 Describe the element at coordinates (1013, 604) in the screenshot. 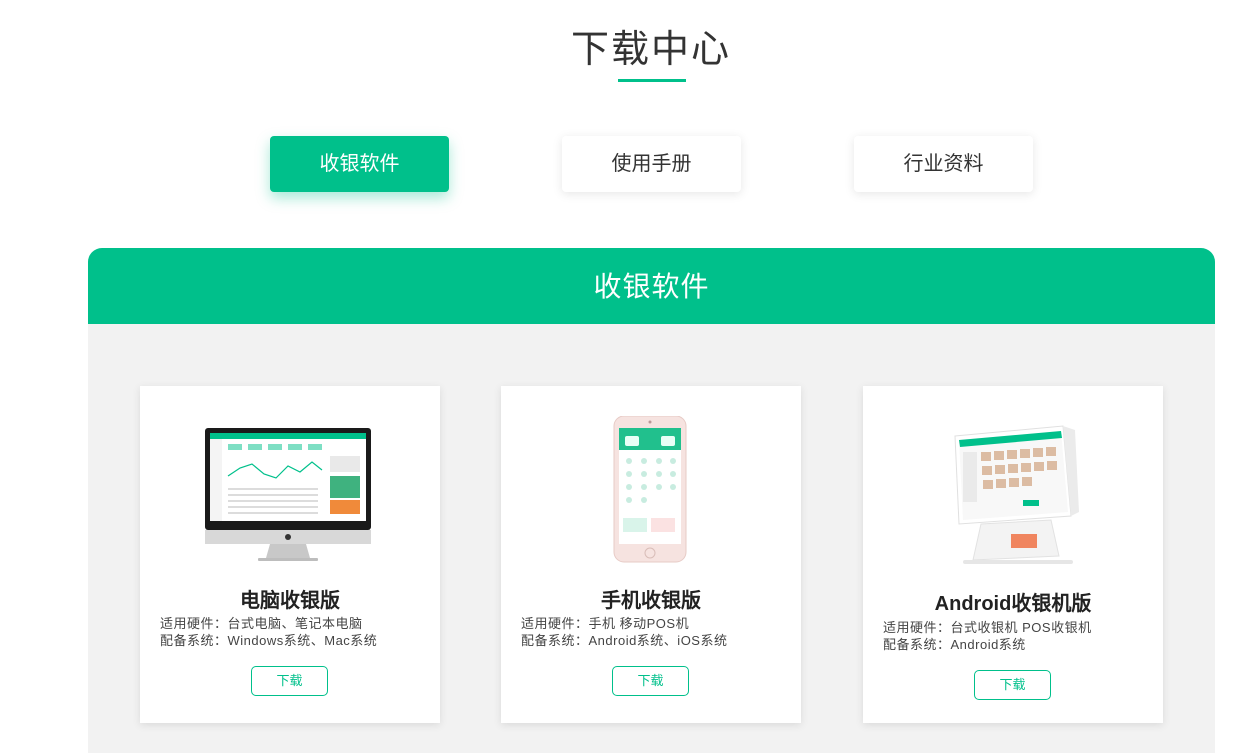

I see `card-title: Android收银机版` at that location.